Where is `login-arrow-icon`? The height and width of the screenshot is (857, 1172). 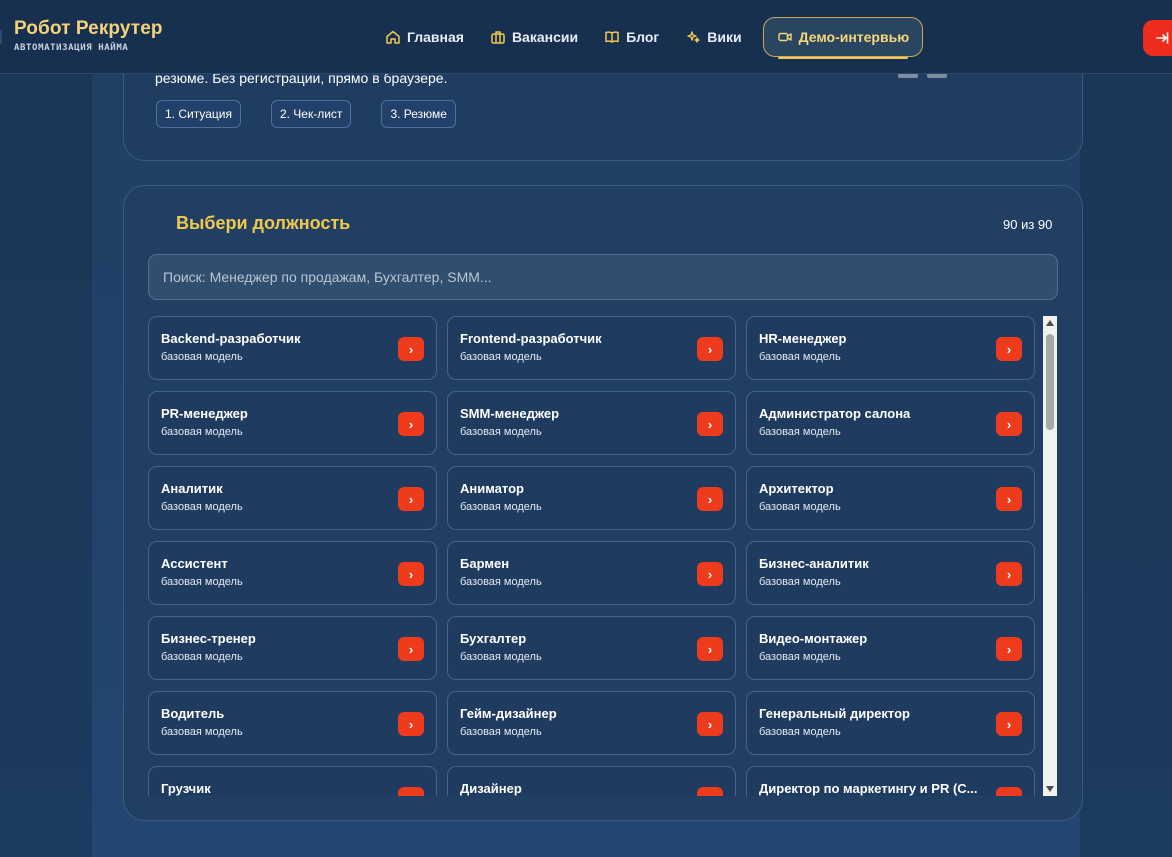
login-arrow-icon is located at coordinates (1162, 38).